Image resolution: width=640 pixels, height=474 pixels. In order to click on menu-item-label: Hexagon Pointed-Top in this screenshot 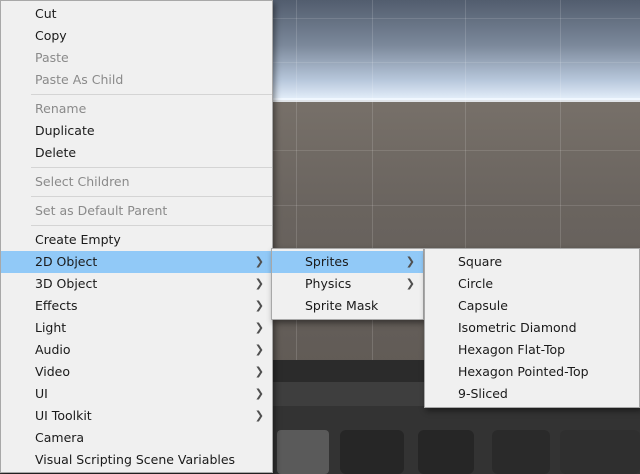, I will do `click(523, 371)`.